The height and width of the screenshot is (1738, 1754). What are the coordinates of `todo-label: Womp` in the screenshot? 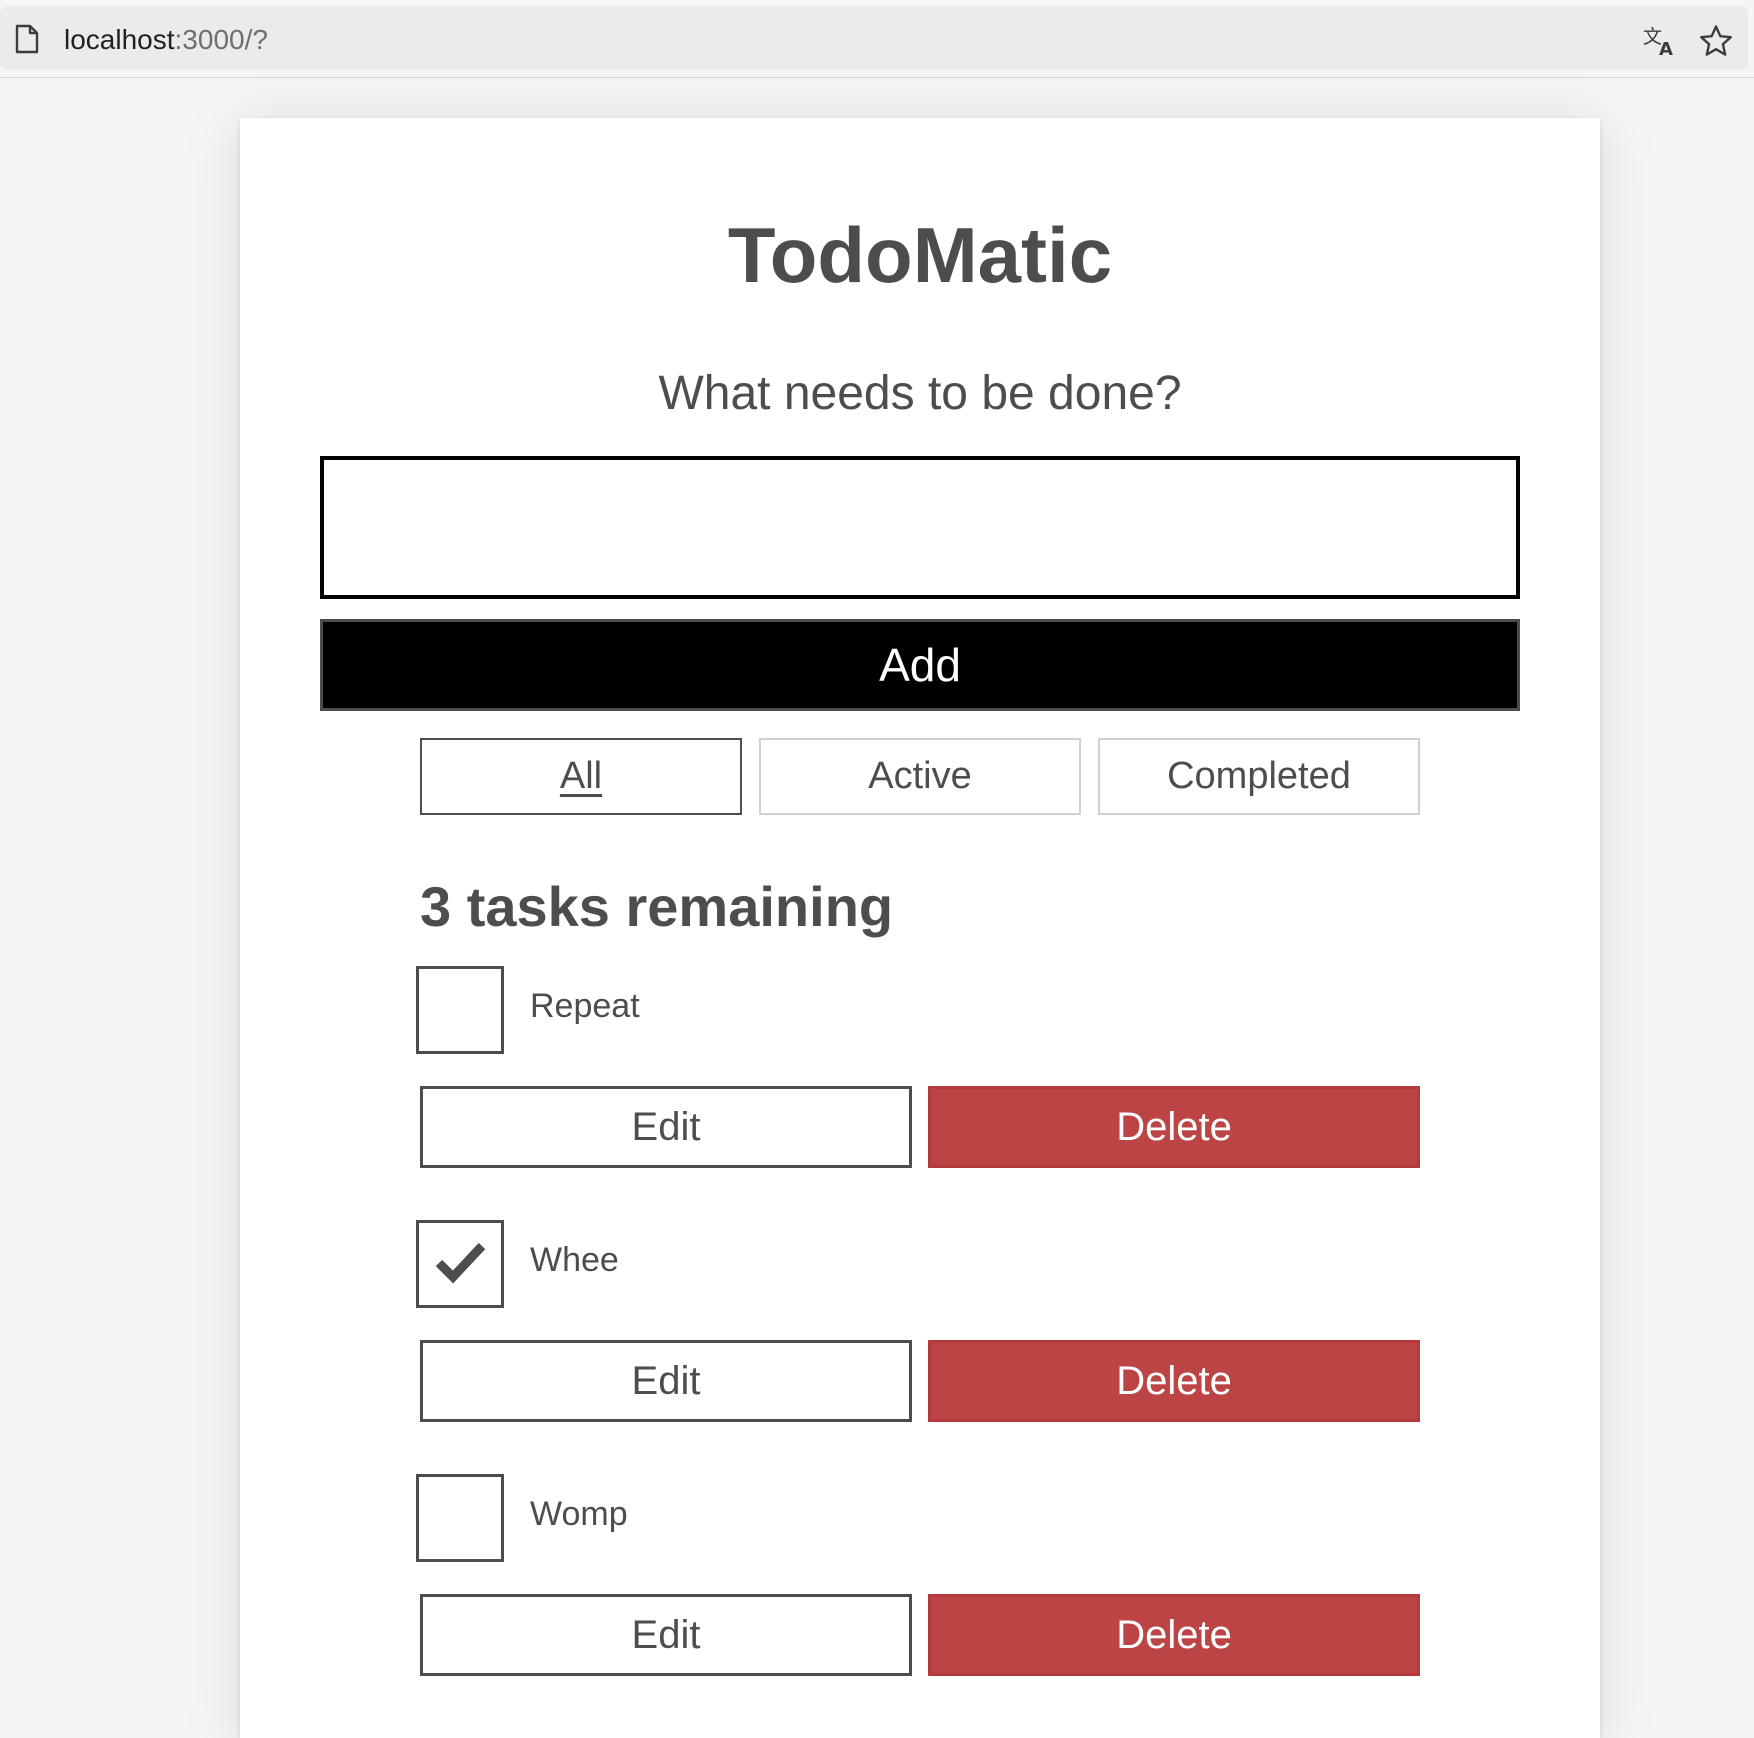 It's located at (579, 1514).